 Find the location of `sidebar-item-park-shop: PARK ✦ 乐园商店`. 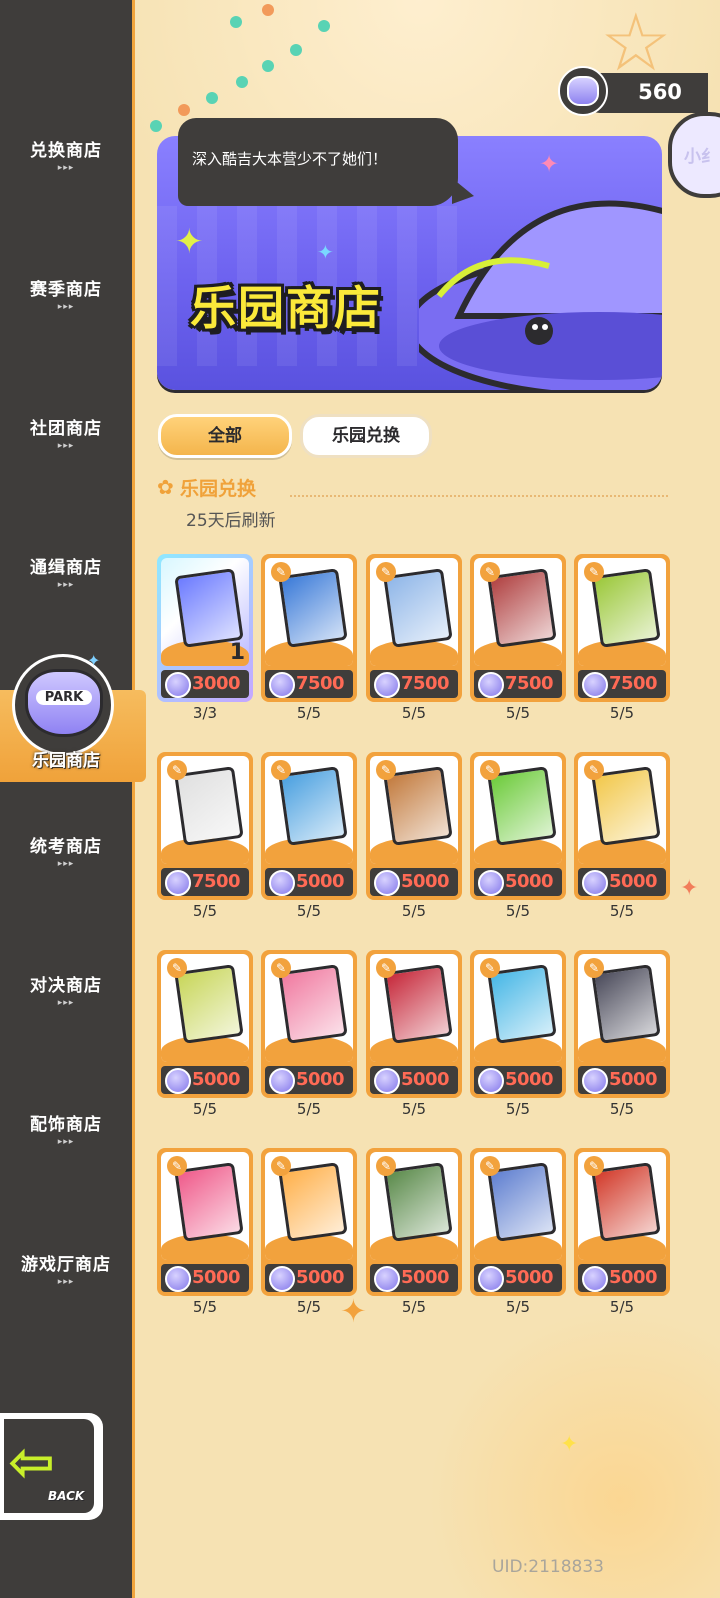

sidebar-item-park-shop: PARK ✦ 乐园商店 is located at coordinates (73, 716).